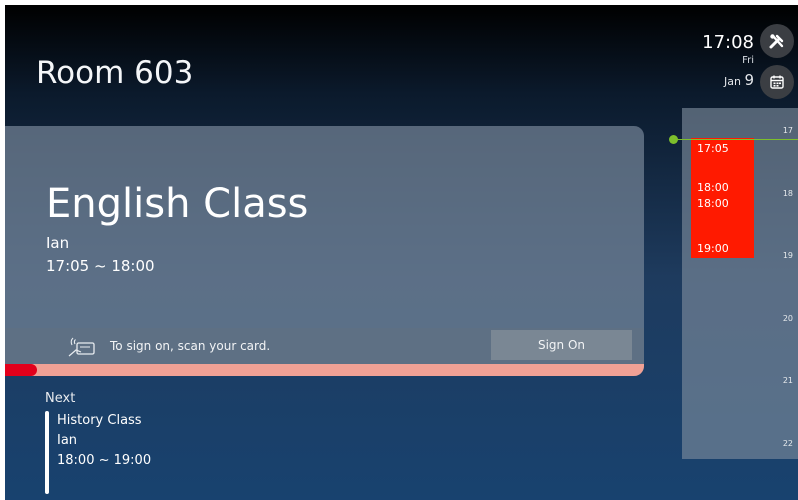 The height and width of the screenshot is (500, 798). What do you see at coordinates (787, 255) in the screenshot?
I see `hour-label-19: 19` at bounding box center [787, 255].